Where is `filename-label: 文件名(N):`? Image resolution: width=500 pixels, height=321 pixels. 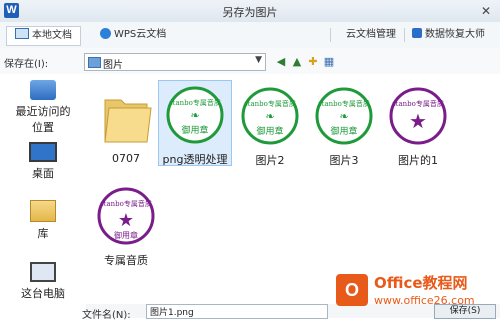
filename-label: 文件名(N): is located at coordinates (106, 315).